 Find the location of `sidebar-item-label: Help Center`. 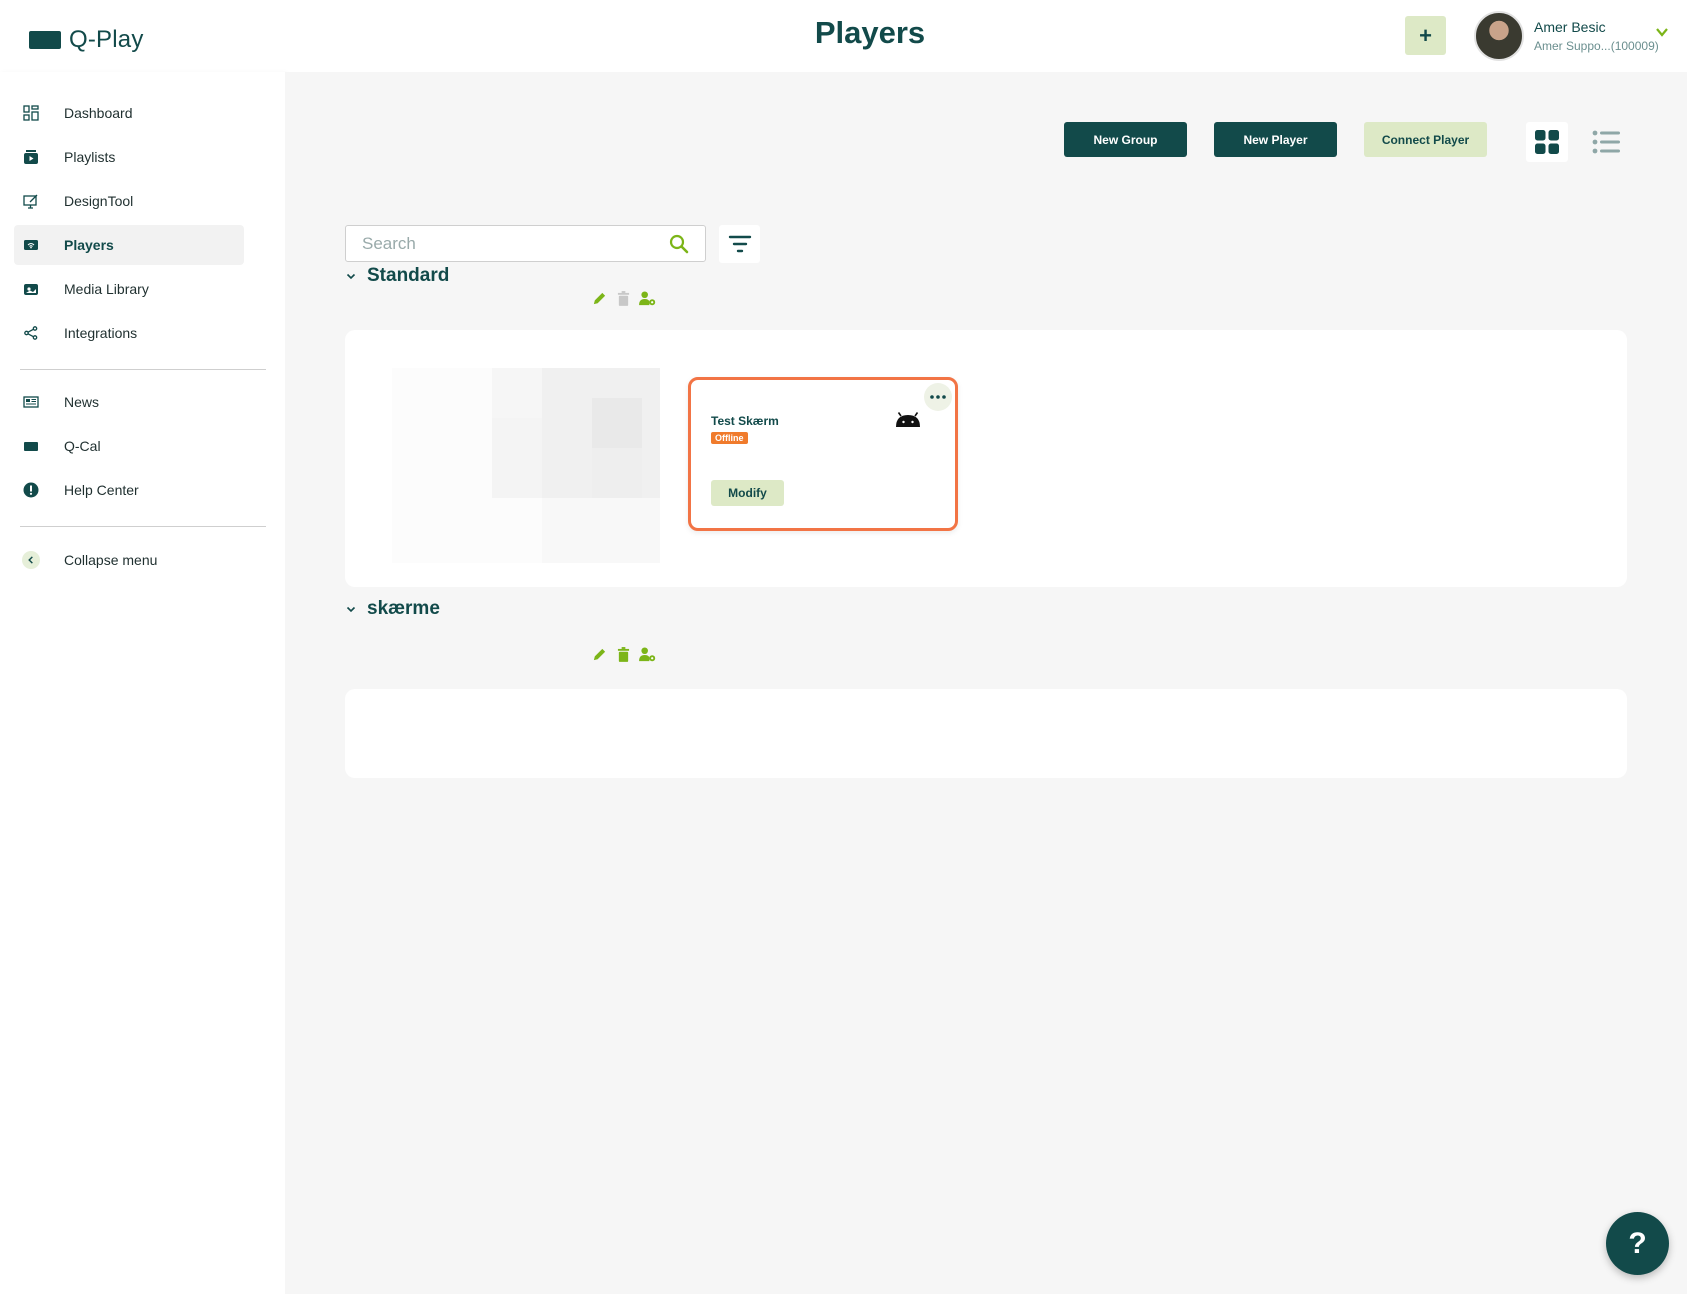

sidebar-item-label: Help Center is located at coordinates (101, 490).